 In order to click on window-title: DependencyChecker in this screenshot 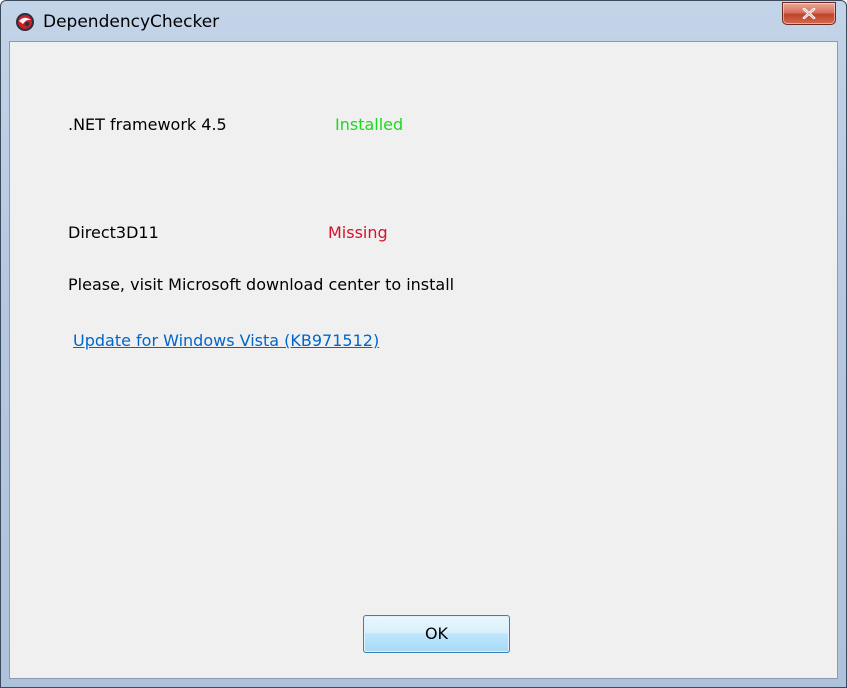, I will do `click(131, 22)`.